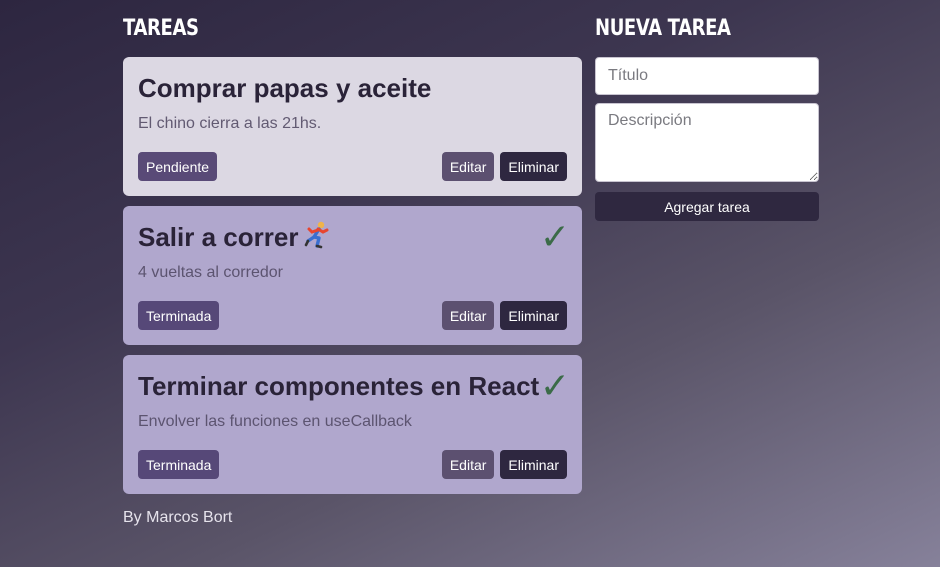 The image size is (940, 567). Describe the element at coordinates (317, 235) in the screenshot. I see `running-person-icon` at that location.